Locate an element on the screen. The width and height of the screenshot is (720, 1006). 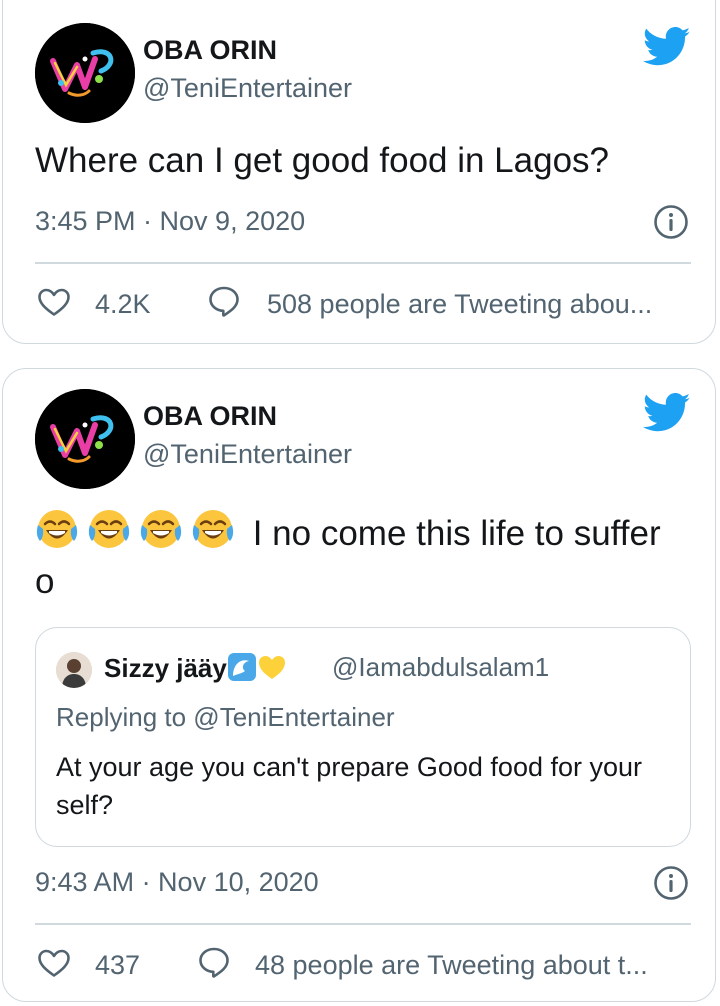
replying-to: Replying to @TeniEntertainer is located at coordinates (225, 717).